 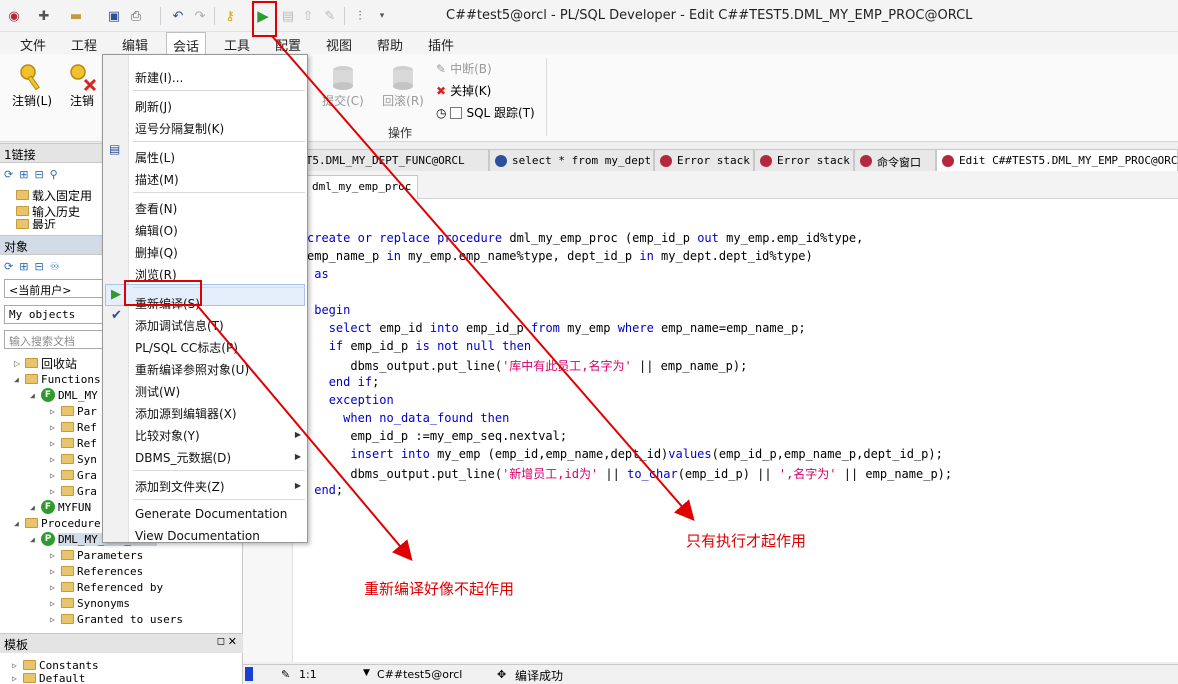 I want to click on binoculars-icon: ♾, so click(x=55, y=266).